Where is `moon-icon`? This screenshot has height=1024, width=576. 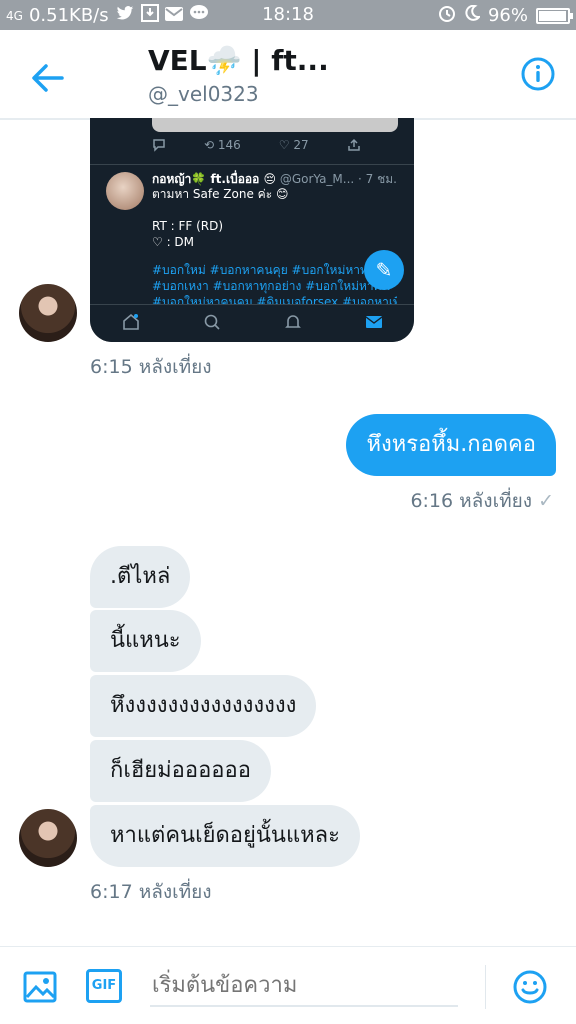
moon-icon is located at coordinates (473, 15).